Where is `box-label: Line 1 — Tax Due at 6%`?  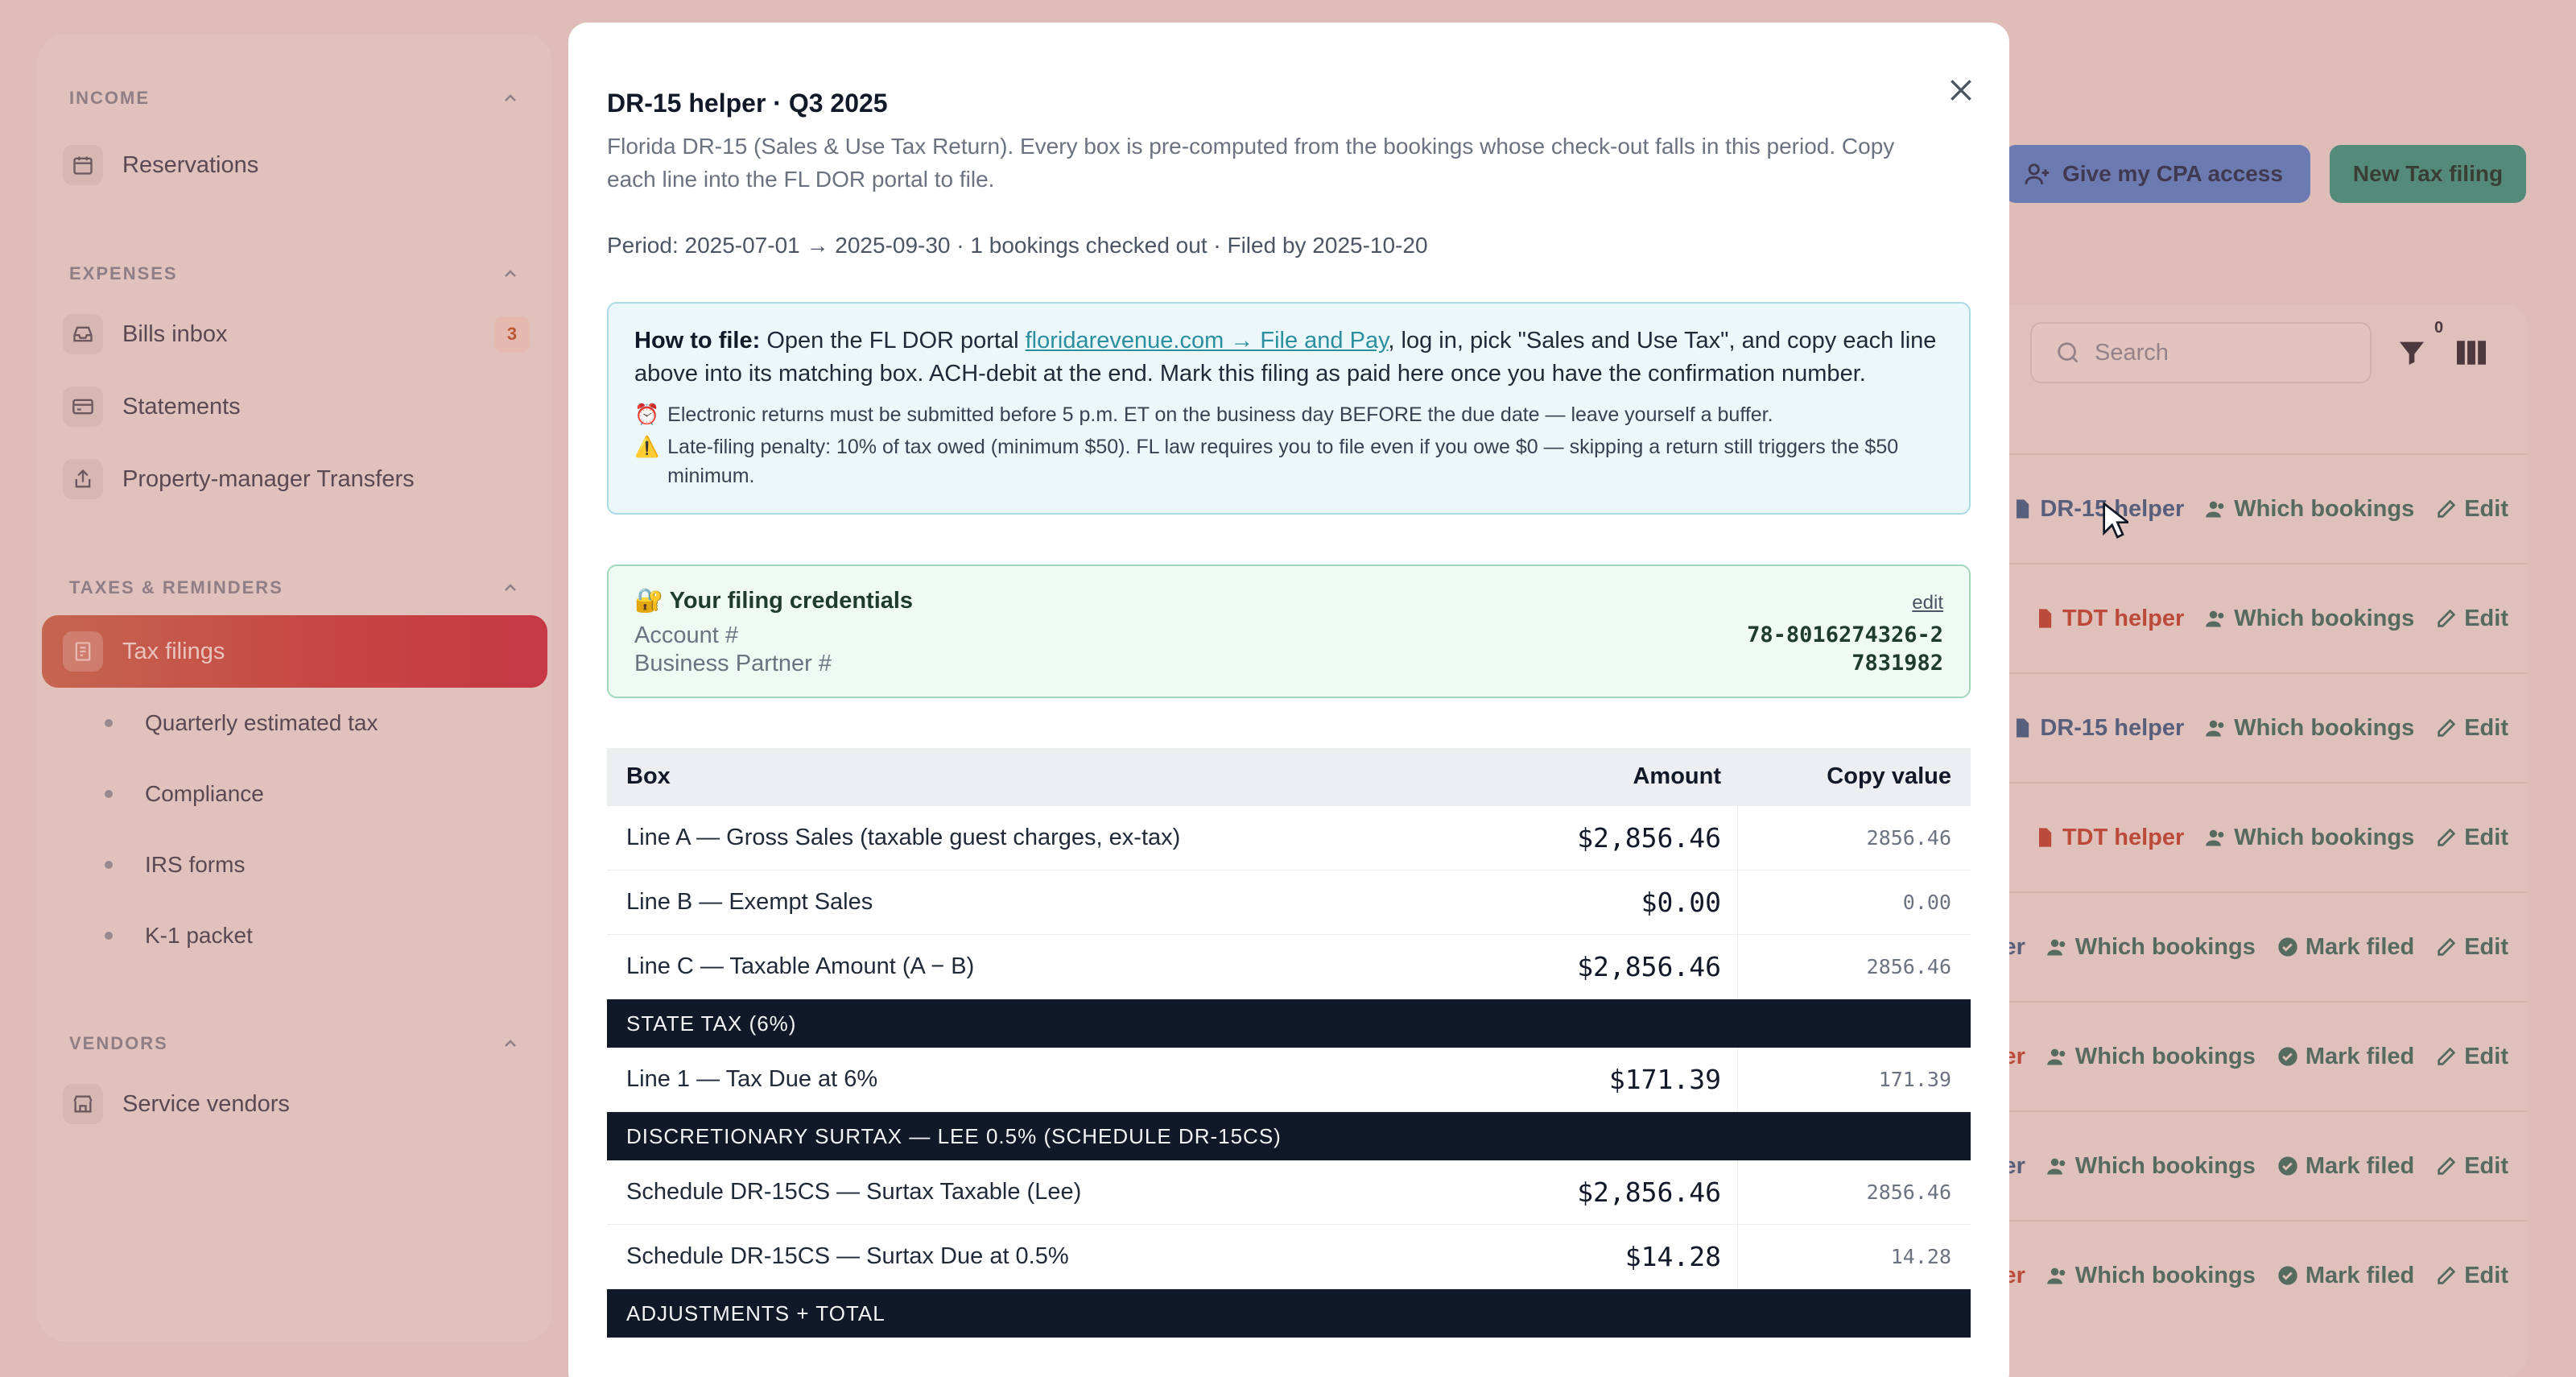
box-label: Line 1 — Tax Due at 6% is located at coordinates (752, 1079).